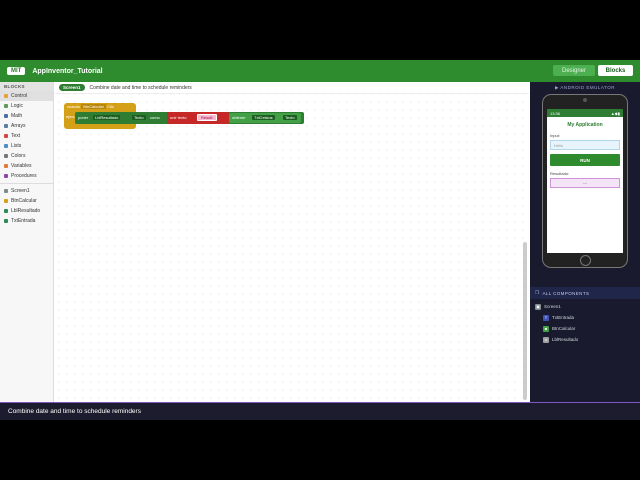 The image size is (640, 480). I want to click on components-header: ❐ ALL COMPONENTS, so click(585, 293).